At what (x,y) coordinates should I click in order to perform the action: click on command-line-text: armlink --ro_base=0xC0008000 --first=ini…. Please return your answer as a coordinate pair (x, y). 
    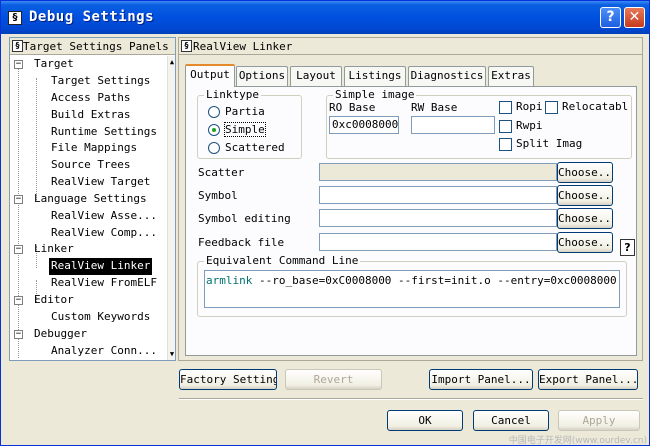
    Looking at the image, I should click on (412, 289).